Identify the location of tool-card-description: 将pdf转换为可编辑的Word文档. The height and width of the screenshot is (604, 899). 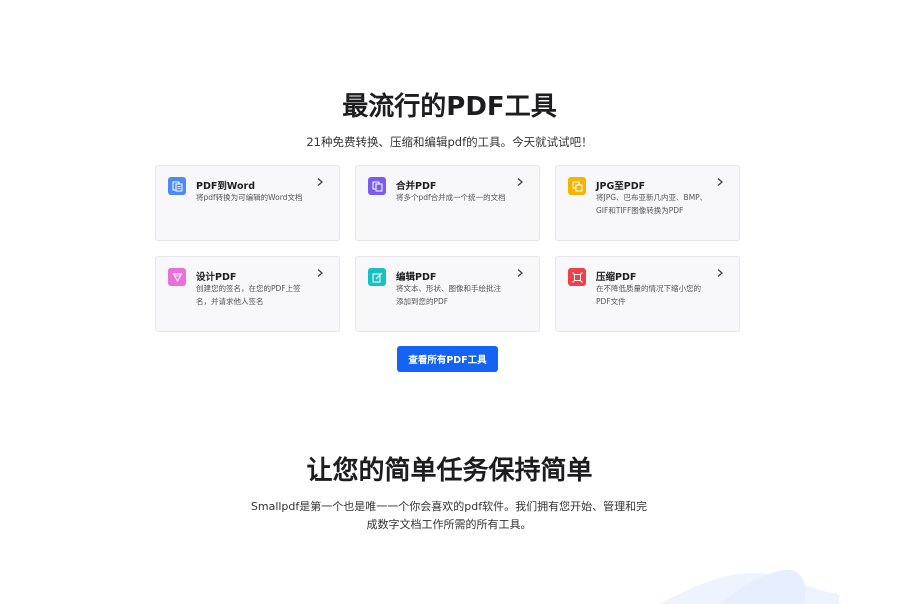
(249, 197).